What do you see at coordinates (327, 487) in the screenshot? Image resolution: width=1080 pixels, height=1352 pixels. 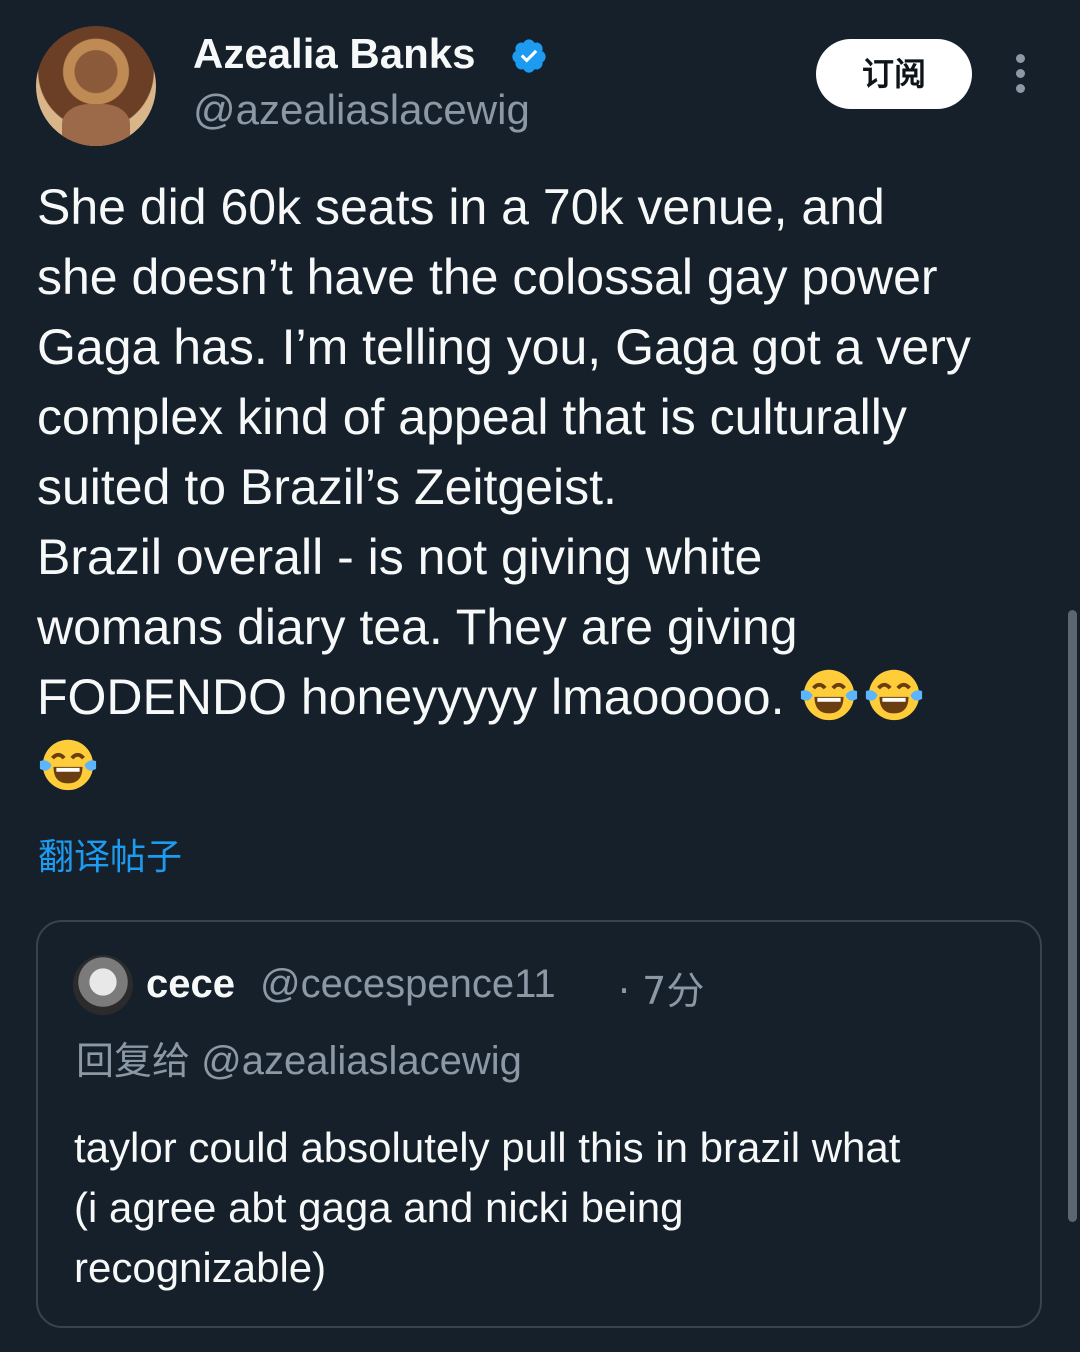 I see `tweet-line: suited to Brazil’s Zeitgeist.` at bounding box center [327, 487].